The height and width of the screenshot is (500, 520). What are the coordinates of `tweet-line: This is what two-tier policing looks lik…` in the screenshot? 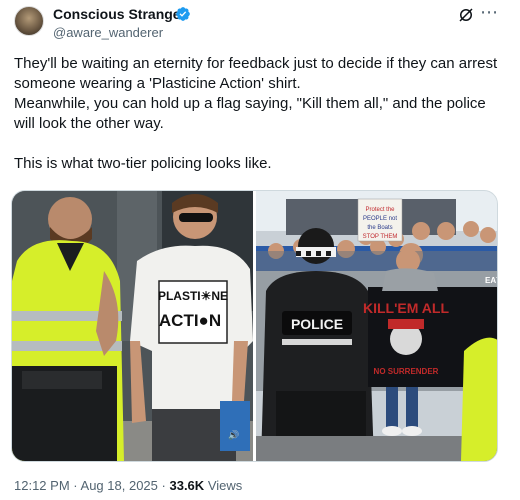 It's located at (143, 163).